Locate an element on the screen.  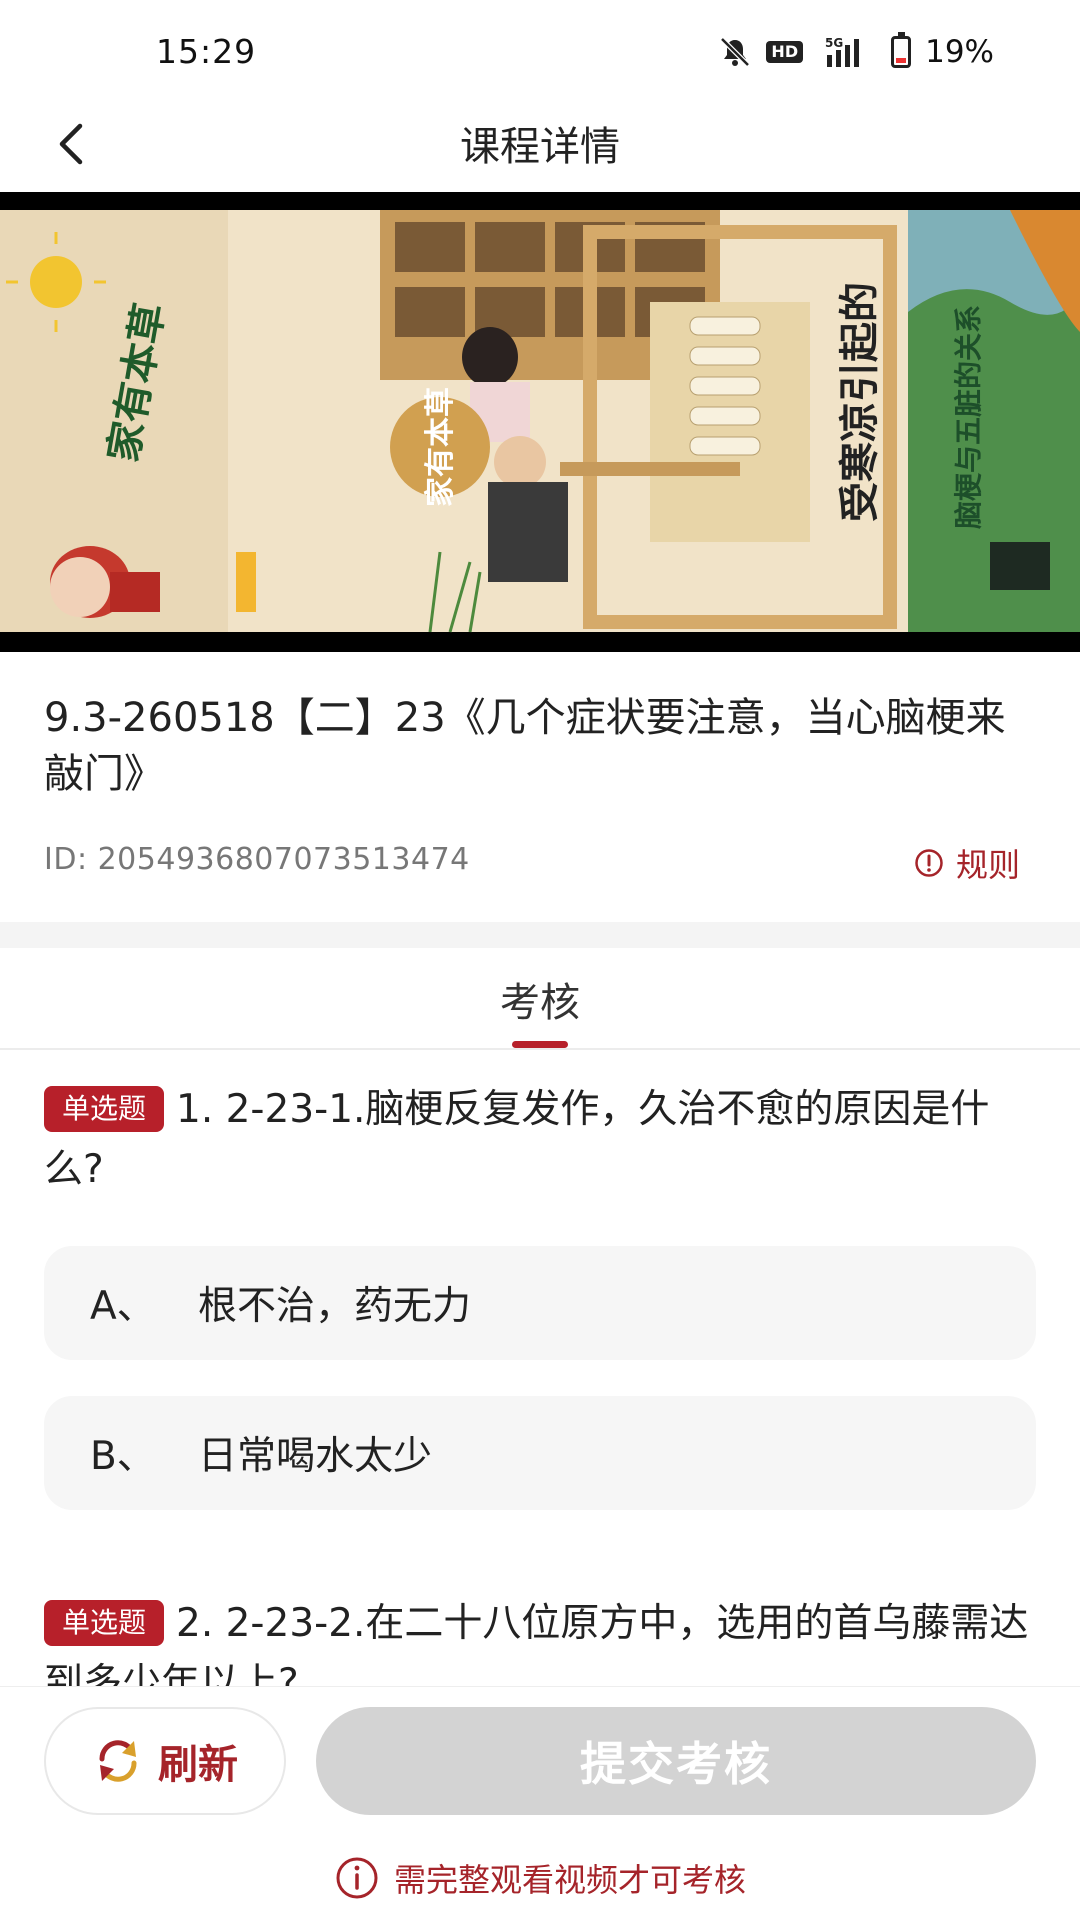
bell-muted-icon is located at coordinates (735, 52).